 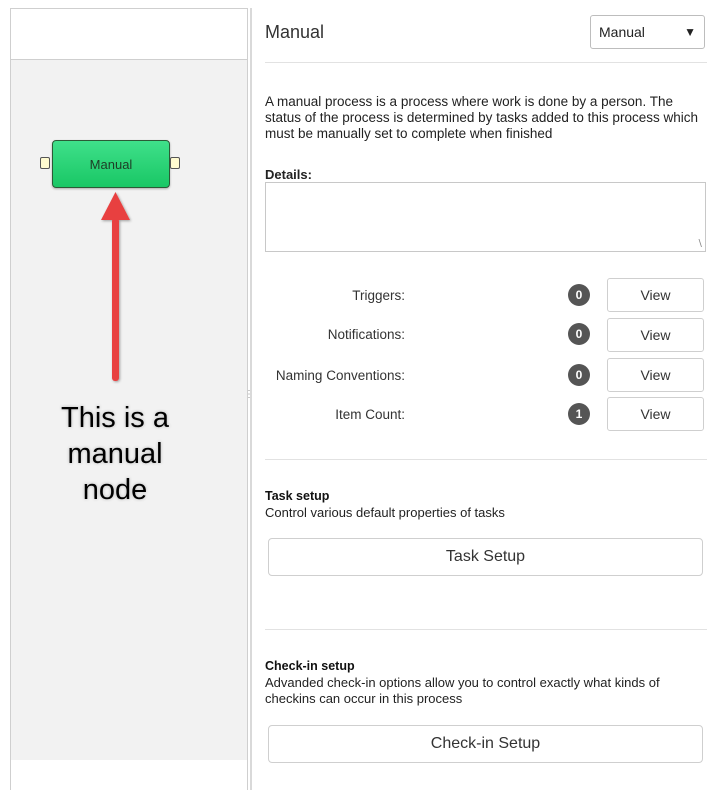 I want to click on process-type-value: Manual, so click(x=622, y=32).